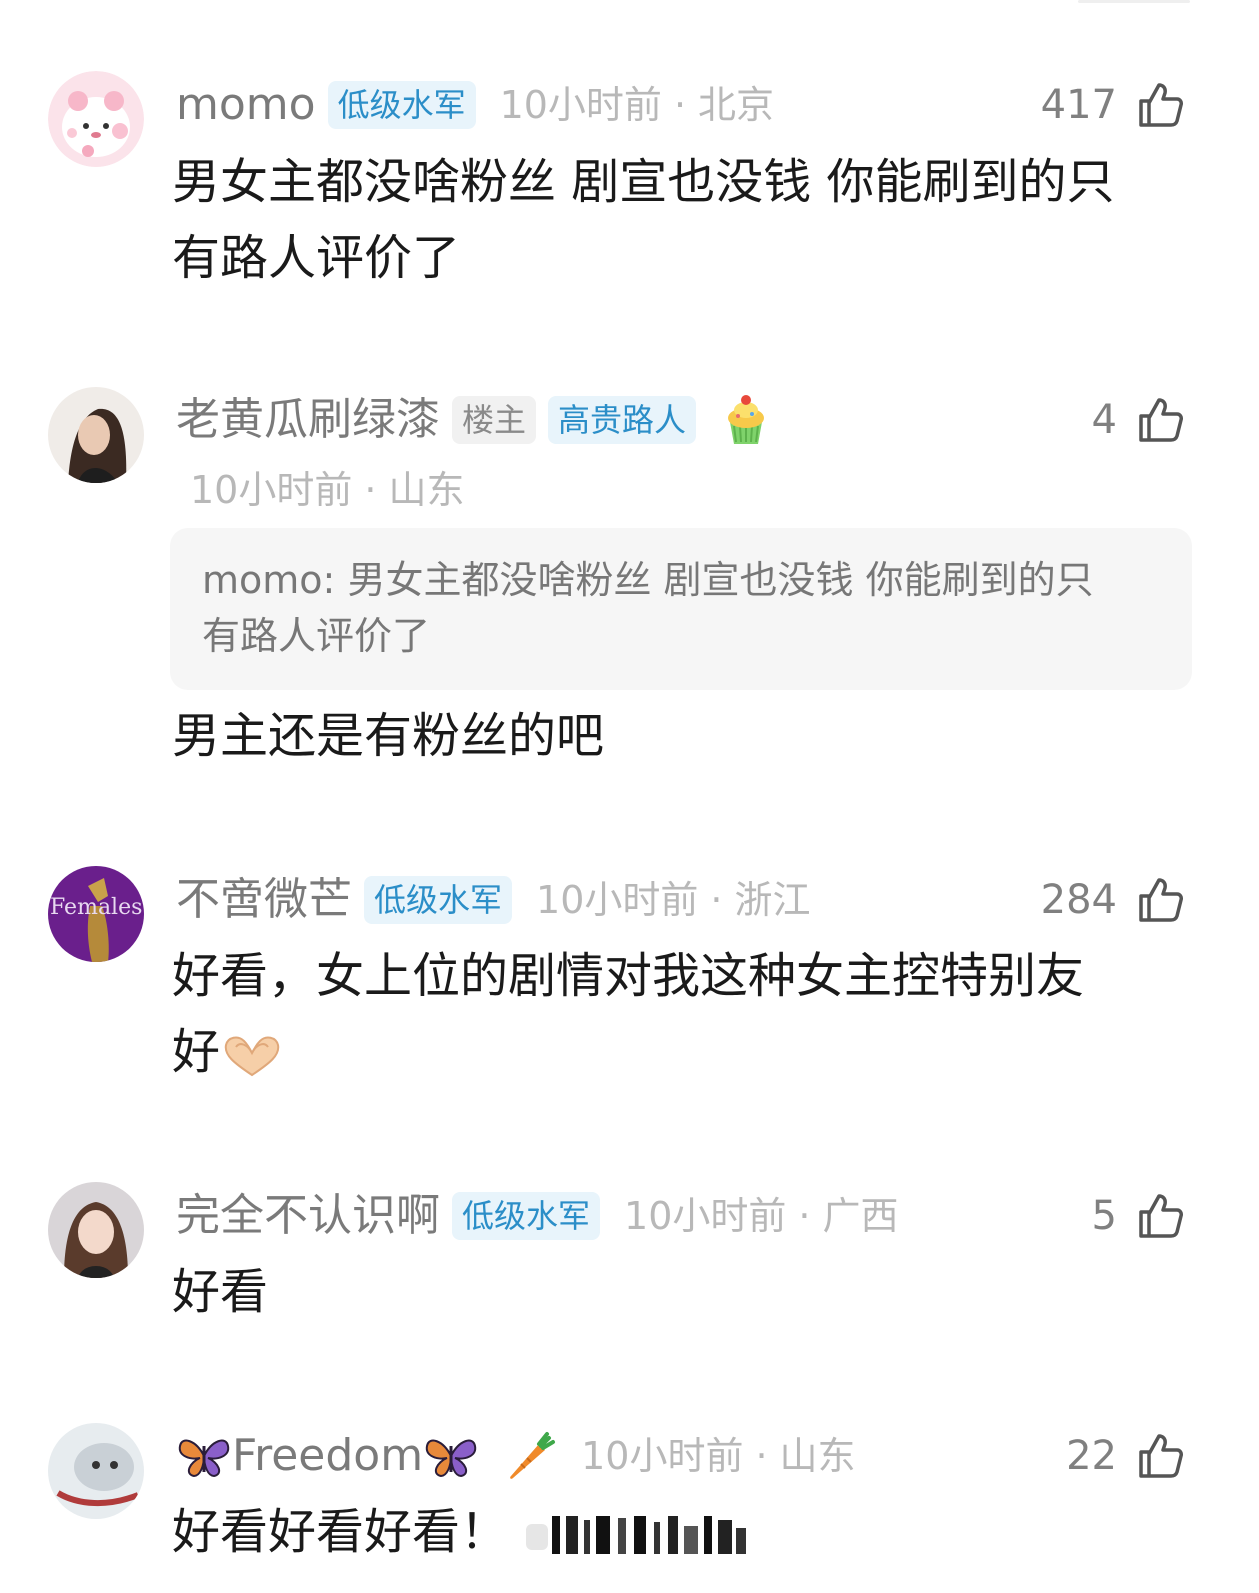 This screenshot has height=1593, width=1259. I want to click on quote-text: 男女主都没啥粉丝 剧宣也没钱 你能刷到的只, so click(720, 580).